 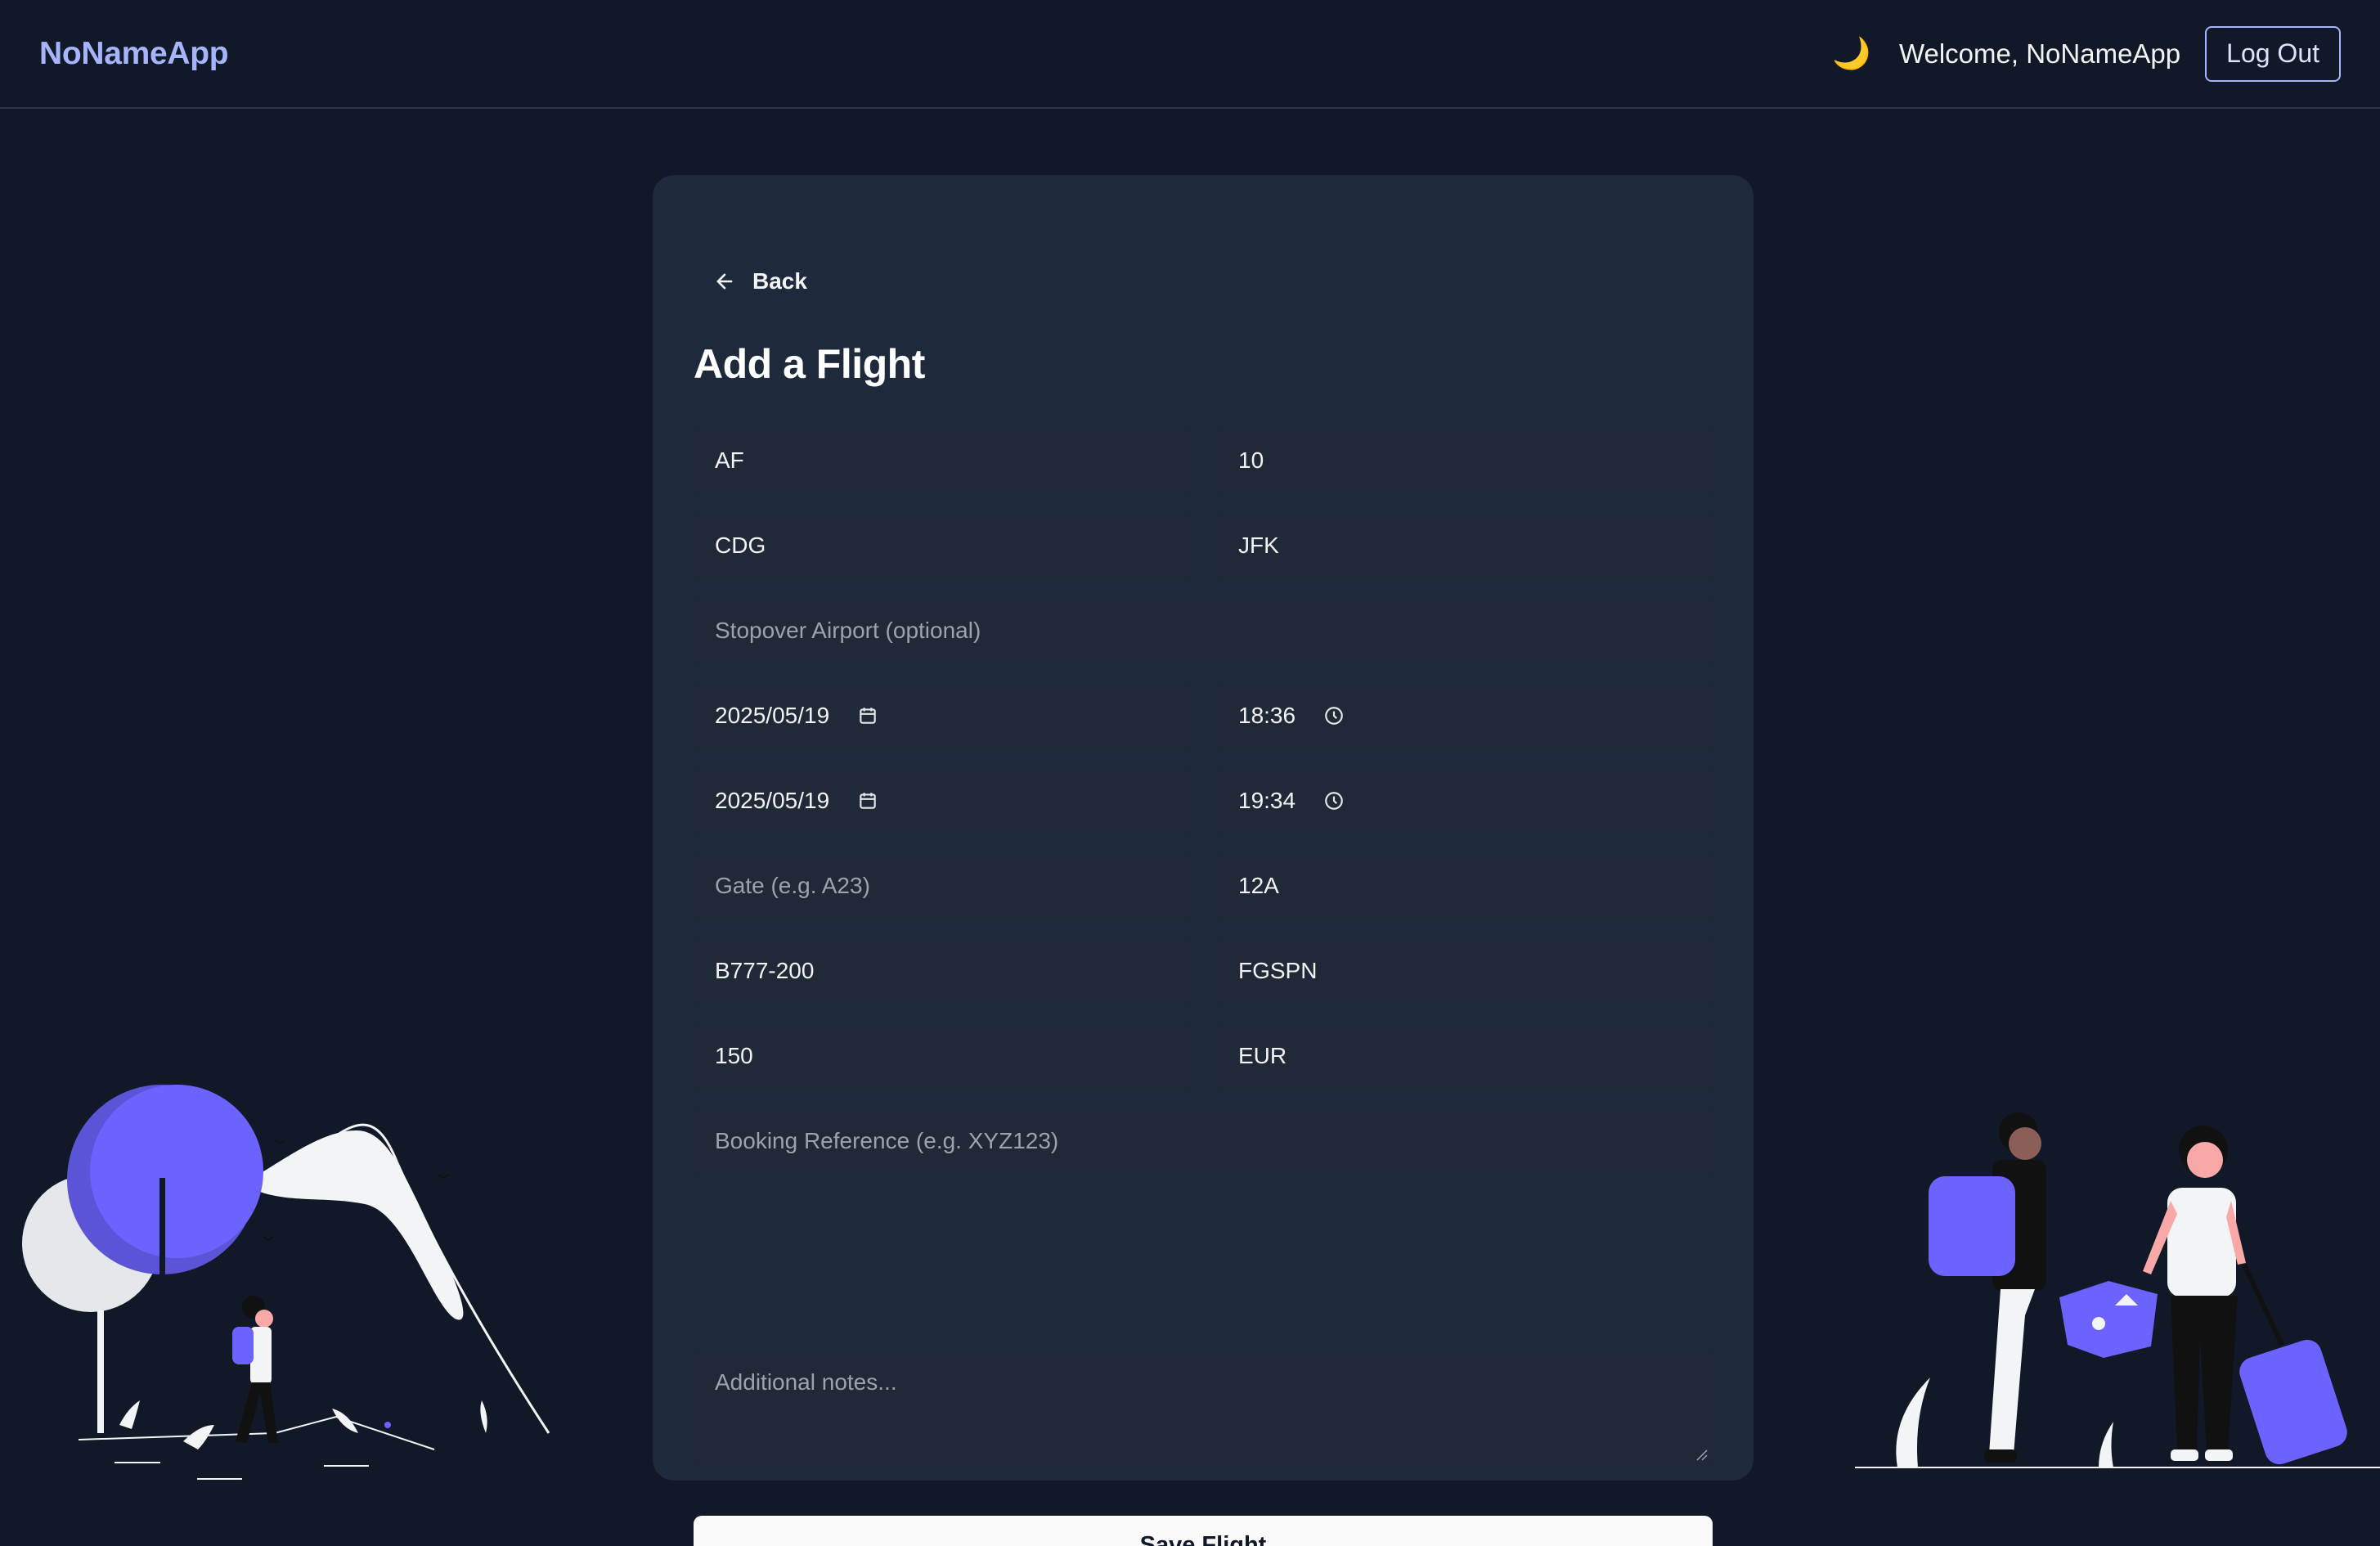 I want to click on purple-tree-trunk, so click(x=162, y=1305).